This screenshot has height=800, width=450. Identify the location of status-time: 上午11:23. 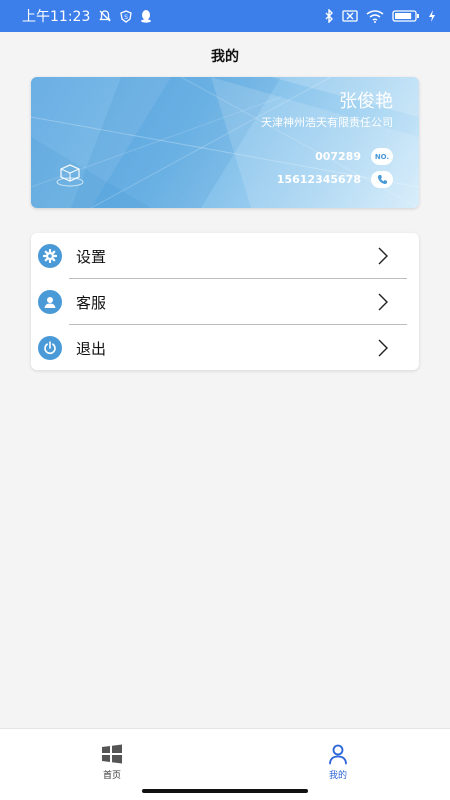
(56, 17).